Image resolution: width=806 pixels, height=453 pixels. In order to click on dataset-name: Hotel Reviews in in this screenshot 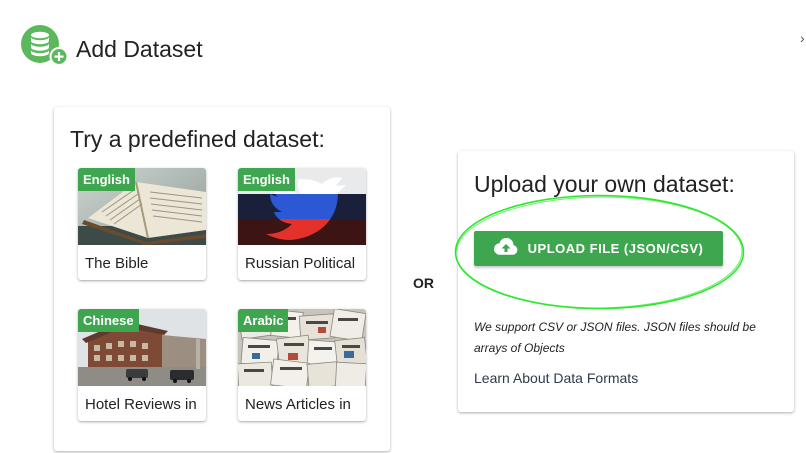, I will do `click(141, 404)`.